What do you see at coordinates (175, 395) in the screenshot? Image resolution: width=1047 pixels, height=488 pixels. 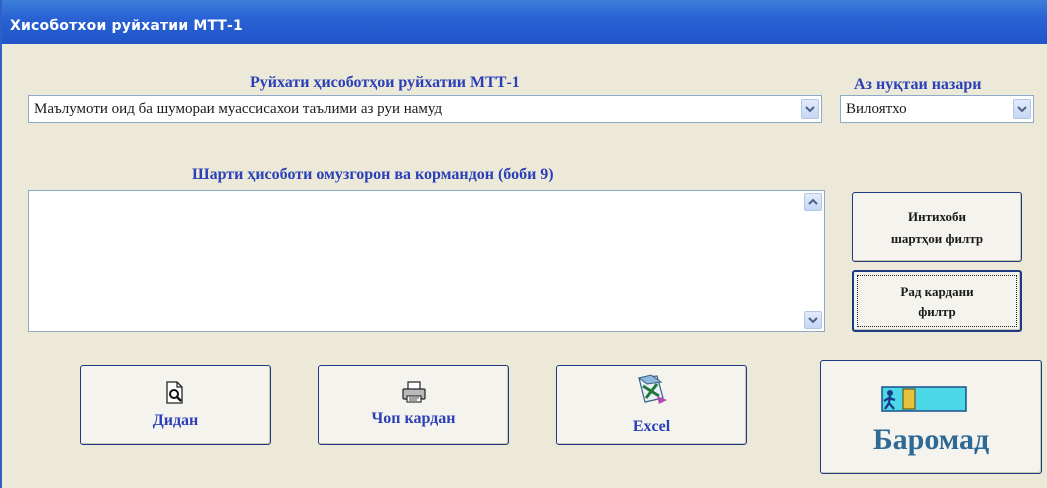 I see `magnifier-page-icon` at bounding box center [175, 395].